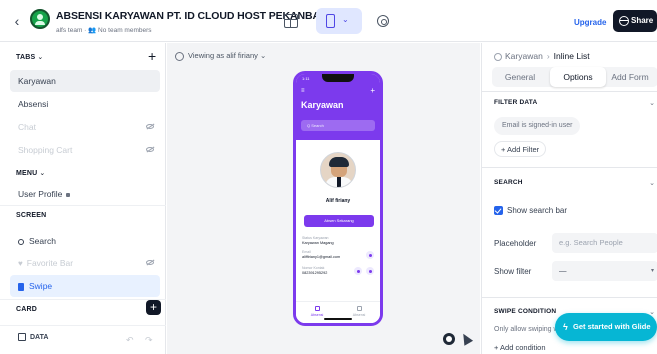  I want to click on tab-add-form: Add Form, so click(629, 77).